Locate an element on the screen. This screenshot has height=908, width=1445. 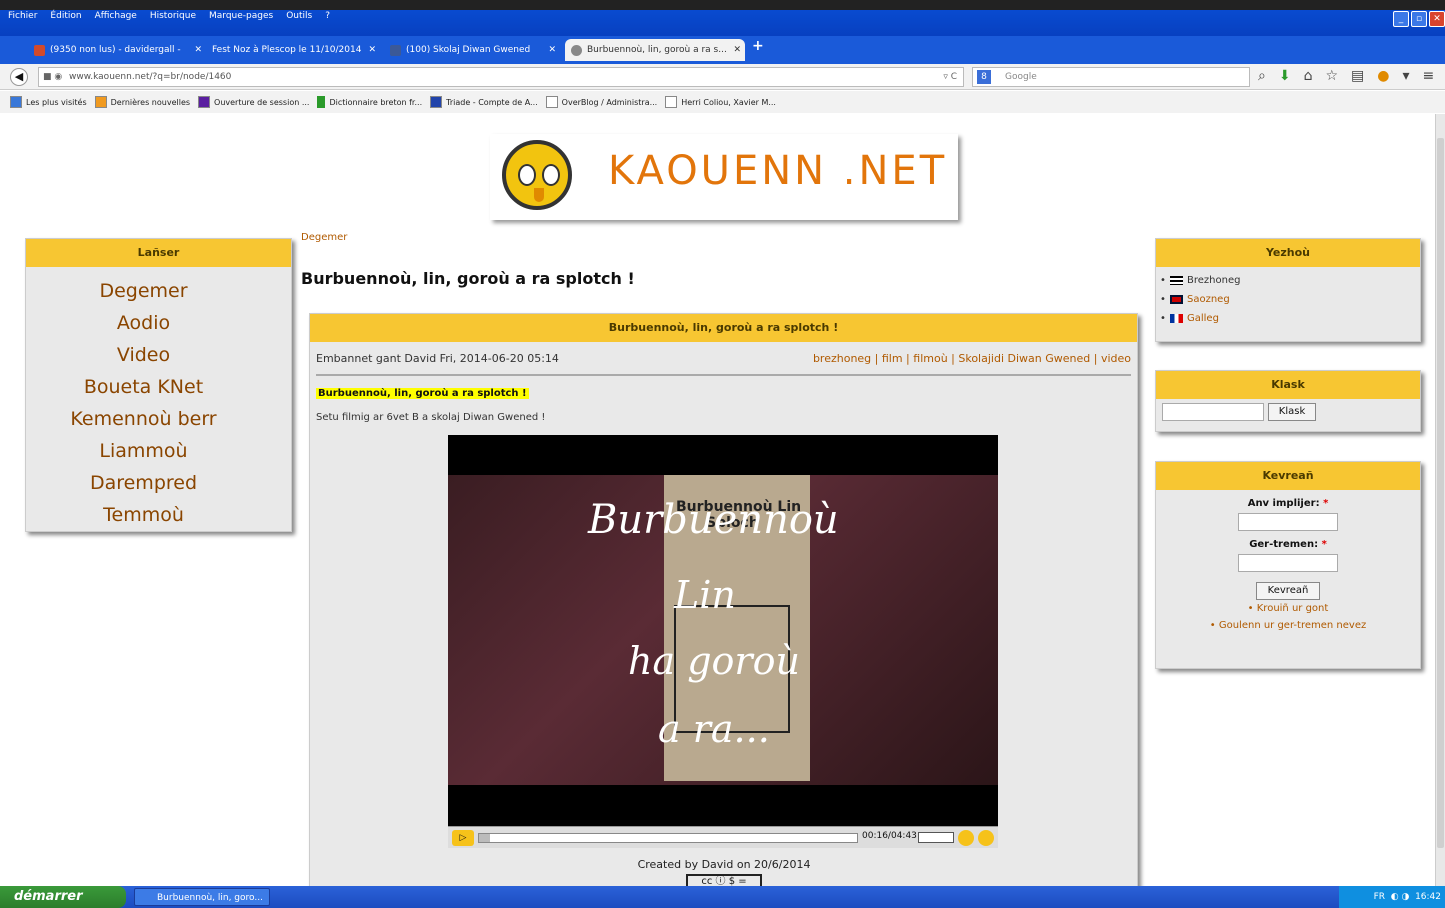
close-window-button: ✕ is located at coordinates (1437, 19).